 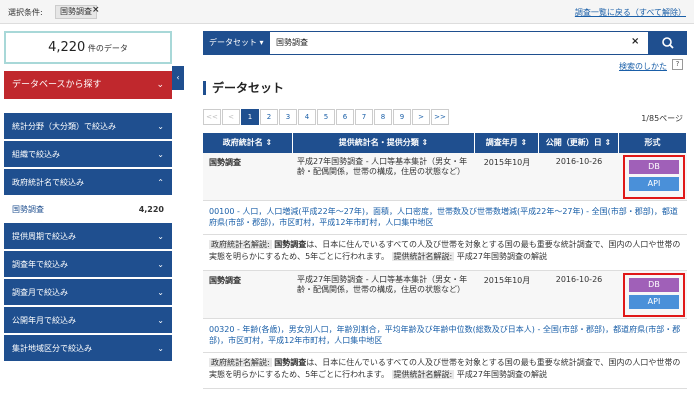 I want to click on nav-item-label: 政府統計名で絞込み, so click(x=48, y=182).